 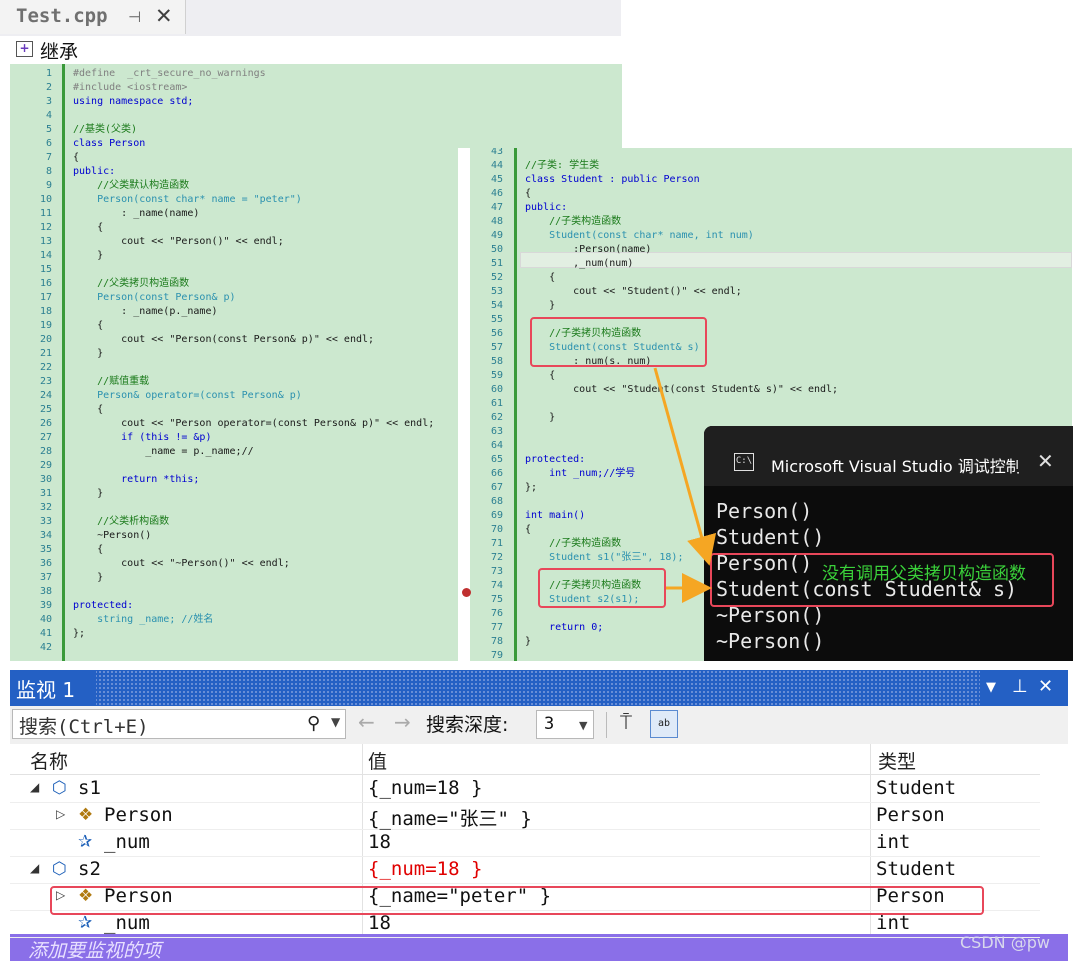 What do you see at coordinates (525, 759) in the screenshot?
I see `column-header-row: 名称 值 类型` at bounding box center [525, 759].